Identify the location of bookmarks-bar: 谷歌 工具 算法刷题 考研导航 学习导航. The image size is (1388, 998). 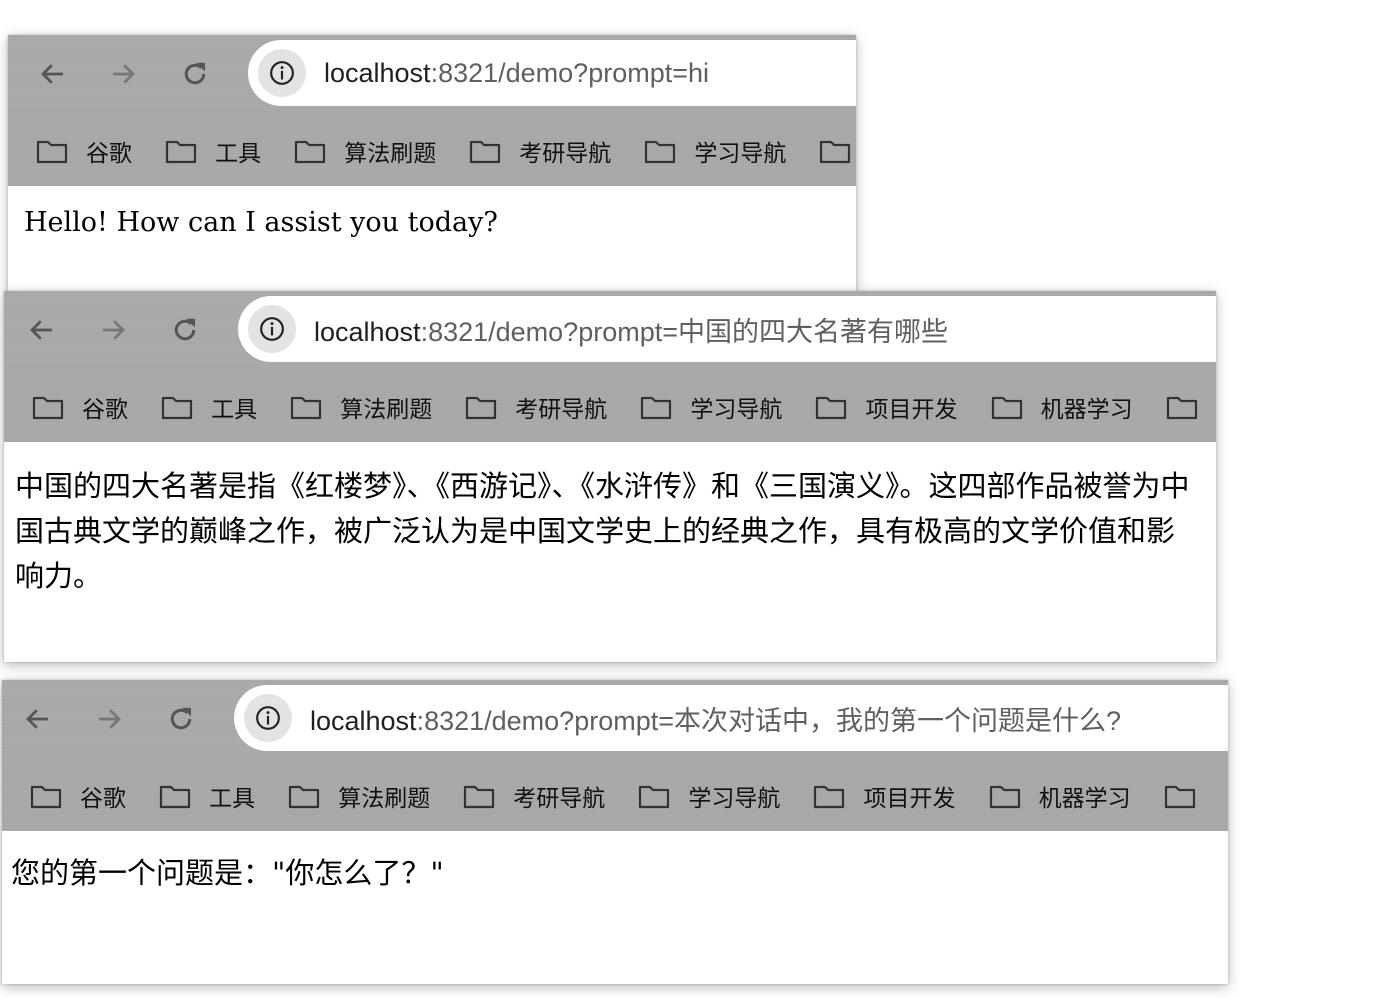
(432, 148).